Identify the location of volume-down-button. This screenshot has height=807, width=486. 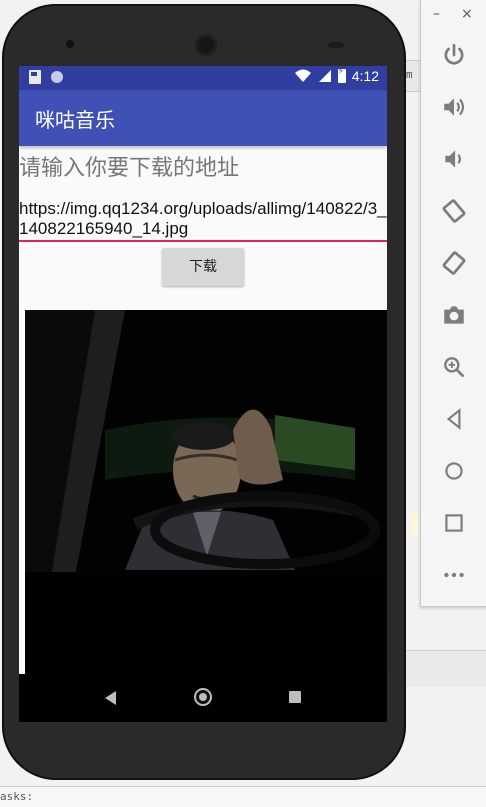
(454, 159).